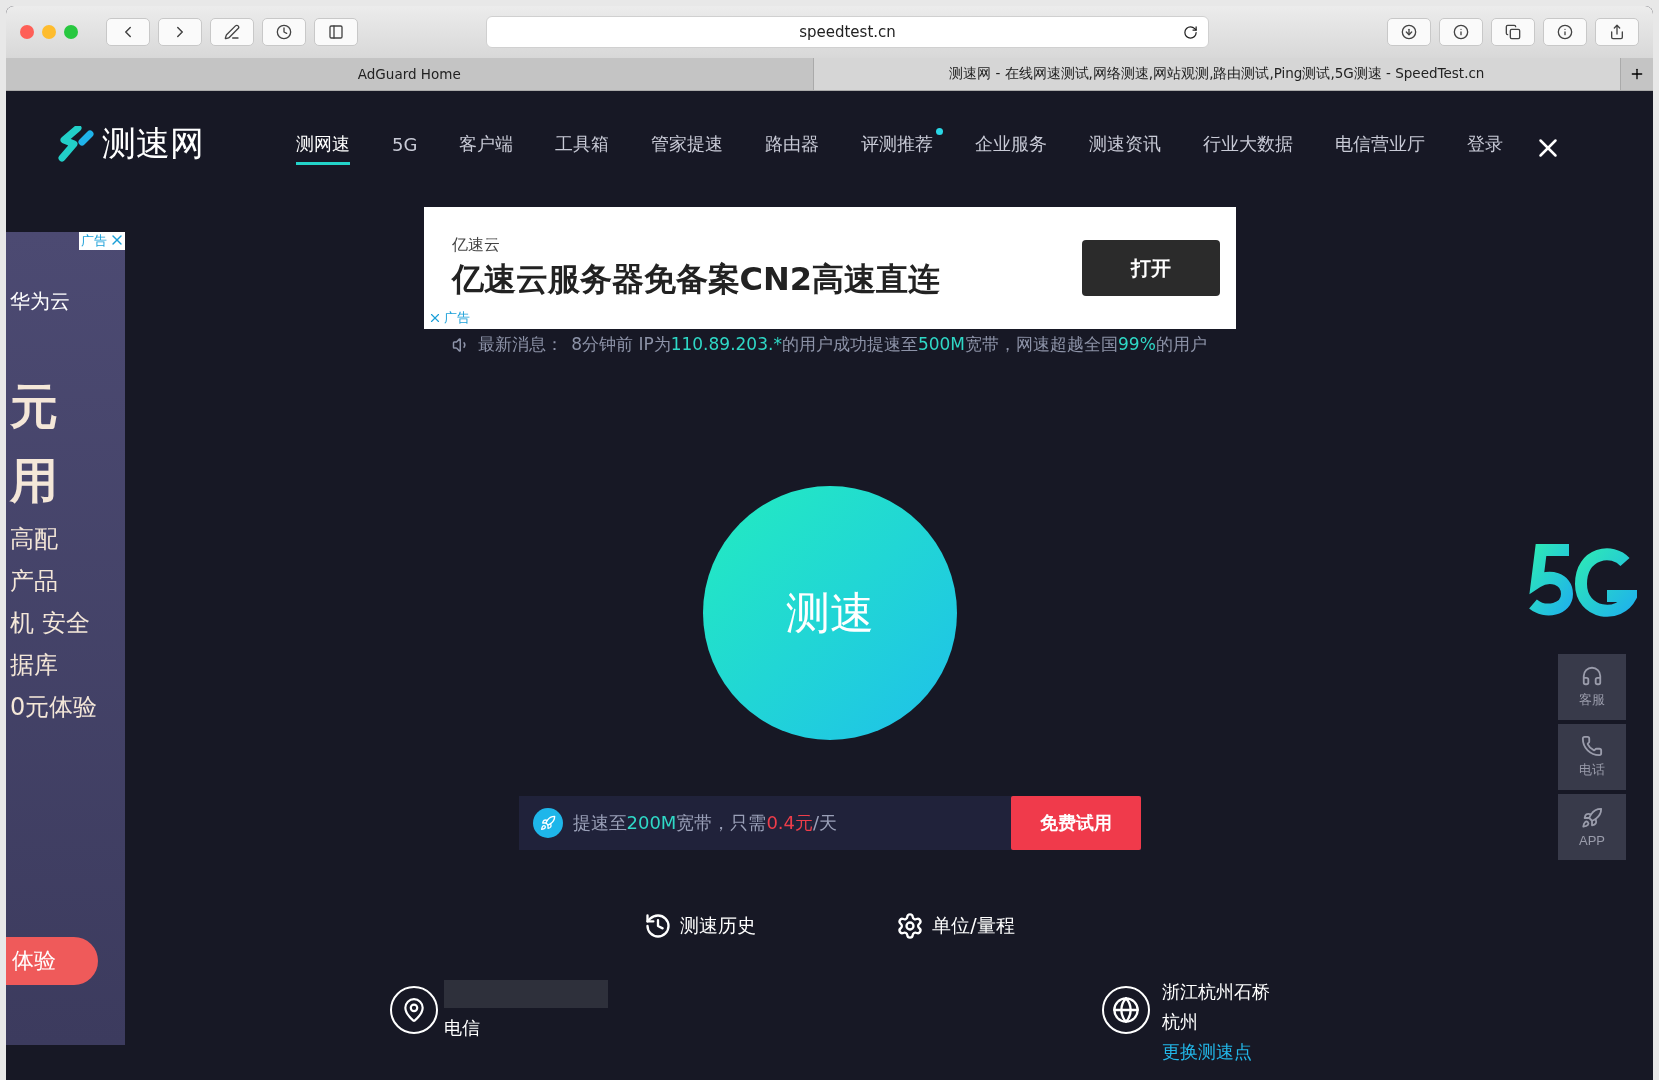  I want to click on download-button, so click(1409, 32).